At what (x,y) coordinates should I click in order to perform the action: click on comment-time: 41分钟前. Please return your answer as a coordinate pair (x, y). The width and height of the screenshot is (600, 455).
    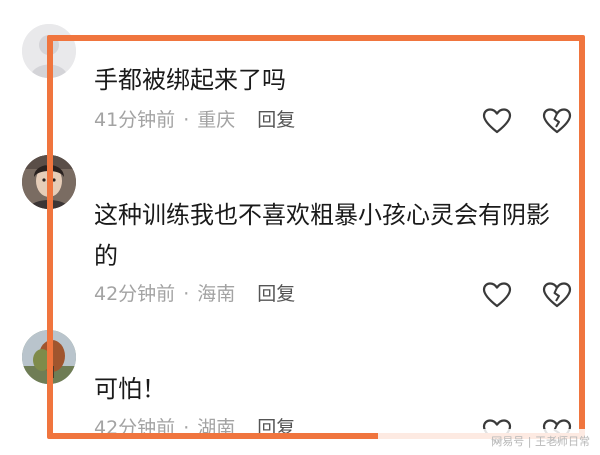
    Looking at the image, I should click on (135, 120).